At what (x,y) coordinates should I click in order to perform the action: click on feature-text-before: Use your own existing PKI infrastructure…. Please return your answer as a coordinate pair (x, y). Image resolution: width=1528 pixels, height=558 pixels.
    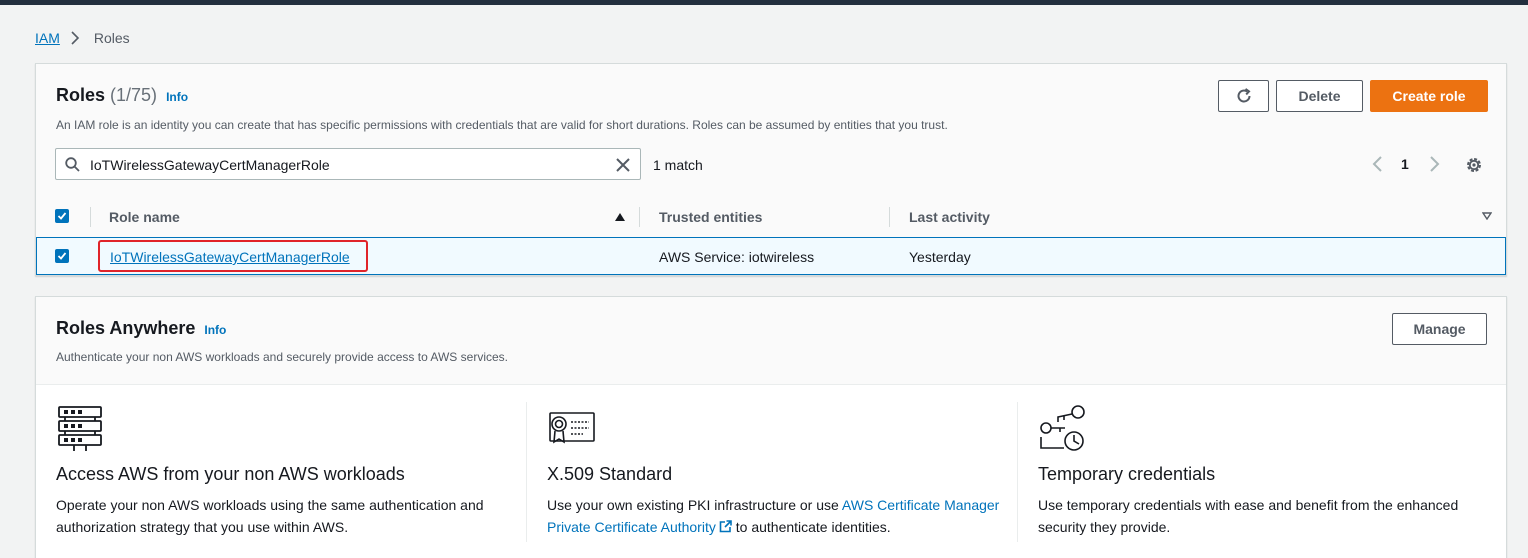
    Looking at the image, I should click on (694, 505).